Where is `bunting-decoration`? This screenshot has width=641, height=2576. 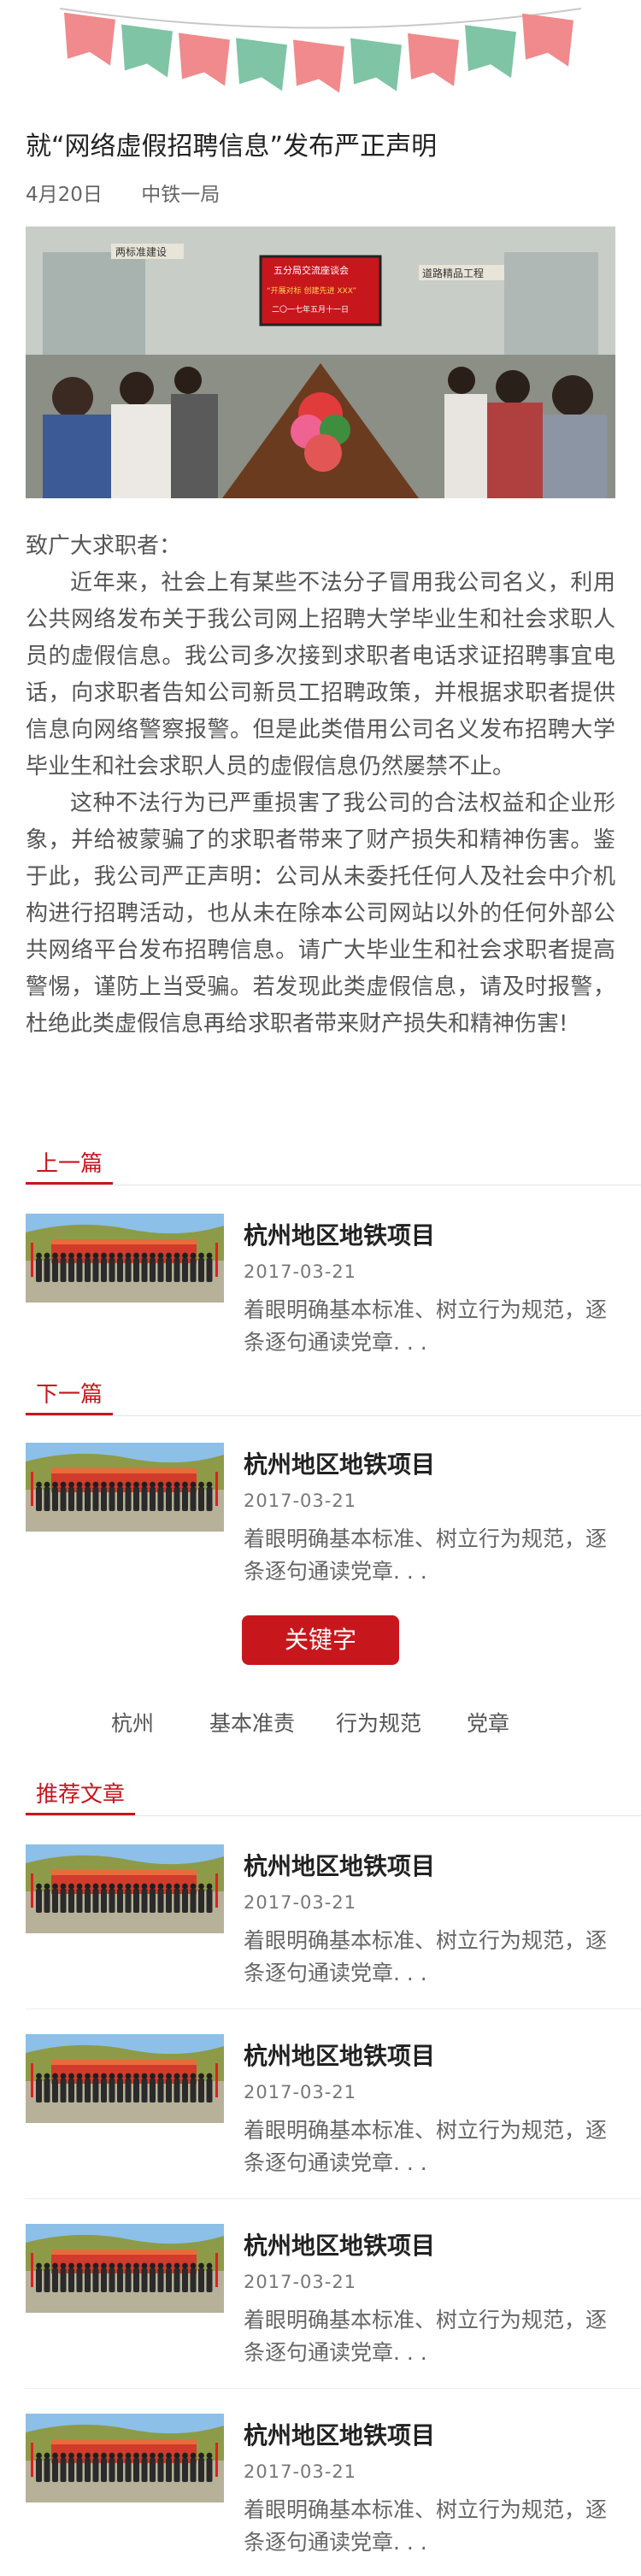
bunting-decoration is located at coordinates (320, 50).